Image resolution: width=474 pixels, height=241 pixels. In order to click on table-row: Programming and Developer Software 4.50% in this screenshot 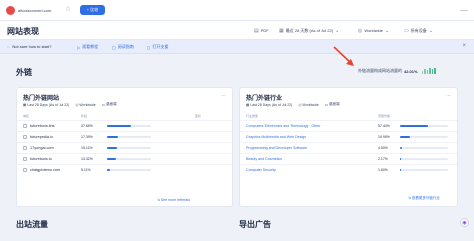, I will do `click(348, 147)`.